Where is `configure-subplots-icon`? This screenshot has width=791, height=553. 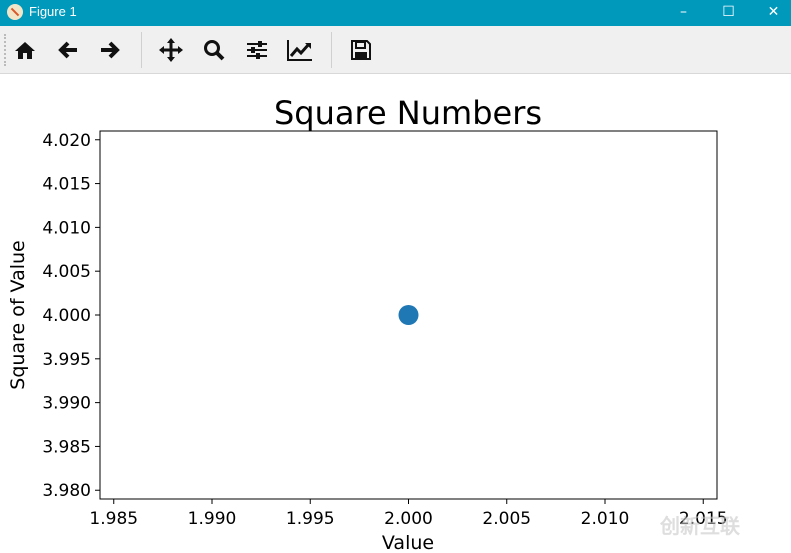 configure-subplots-icon is located at coordinates (257, 50).